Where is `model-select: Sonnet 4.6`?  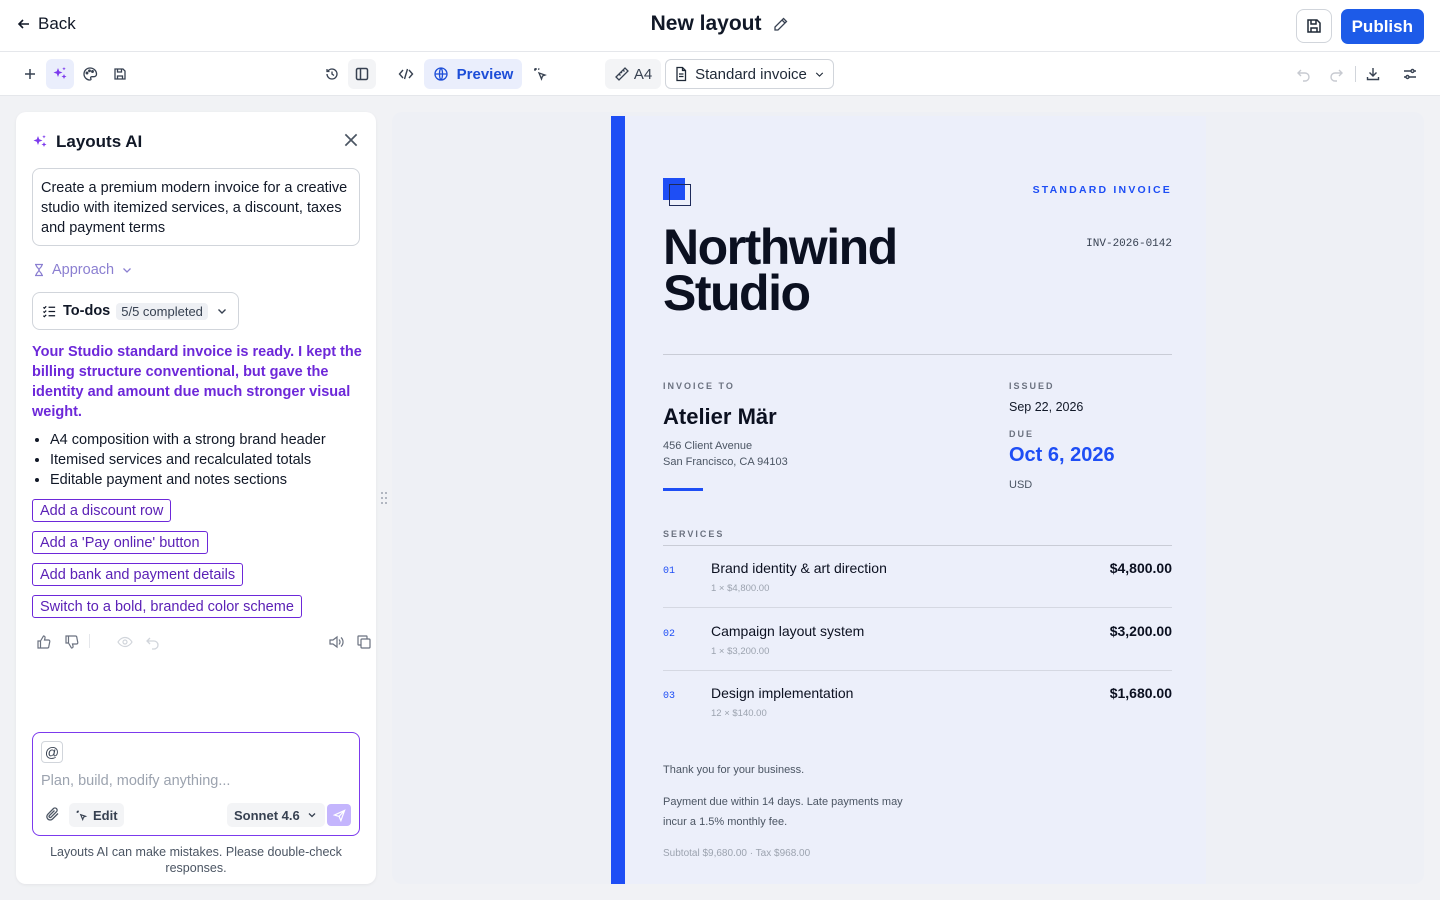
model-select: Sonnet 4.6 is located at coordinates (276, 815).